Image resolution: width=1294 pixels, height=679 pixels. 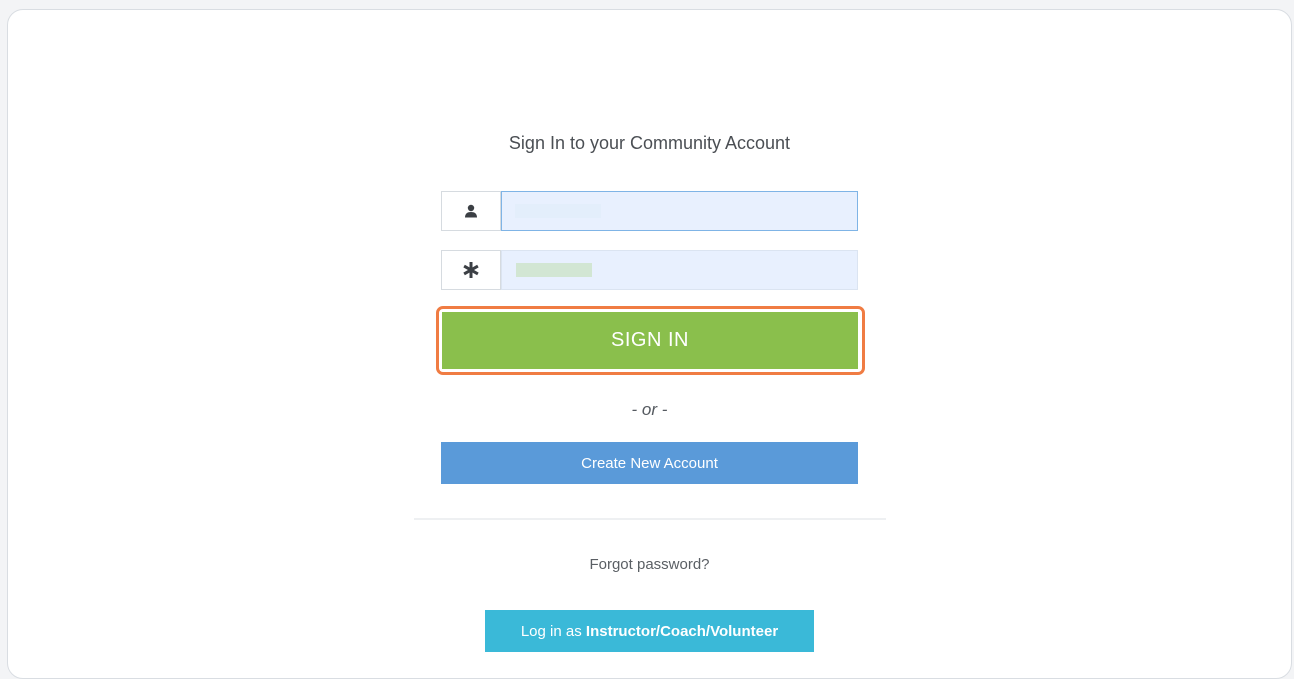 I want to click on username-field, so click(x=679, y=211).